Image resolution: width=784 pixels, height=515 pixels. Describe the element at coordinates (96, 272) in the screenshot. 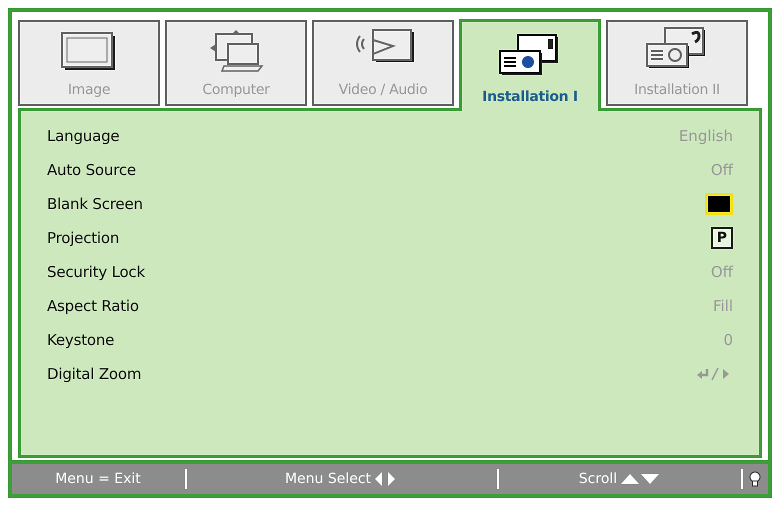

I see `setting-label: Security Lock` at that location.